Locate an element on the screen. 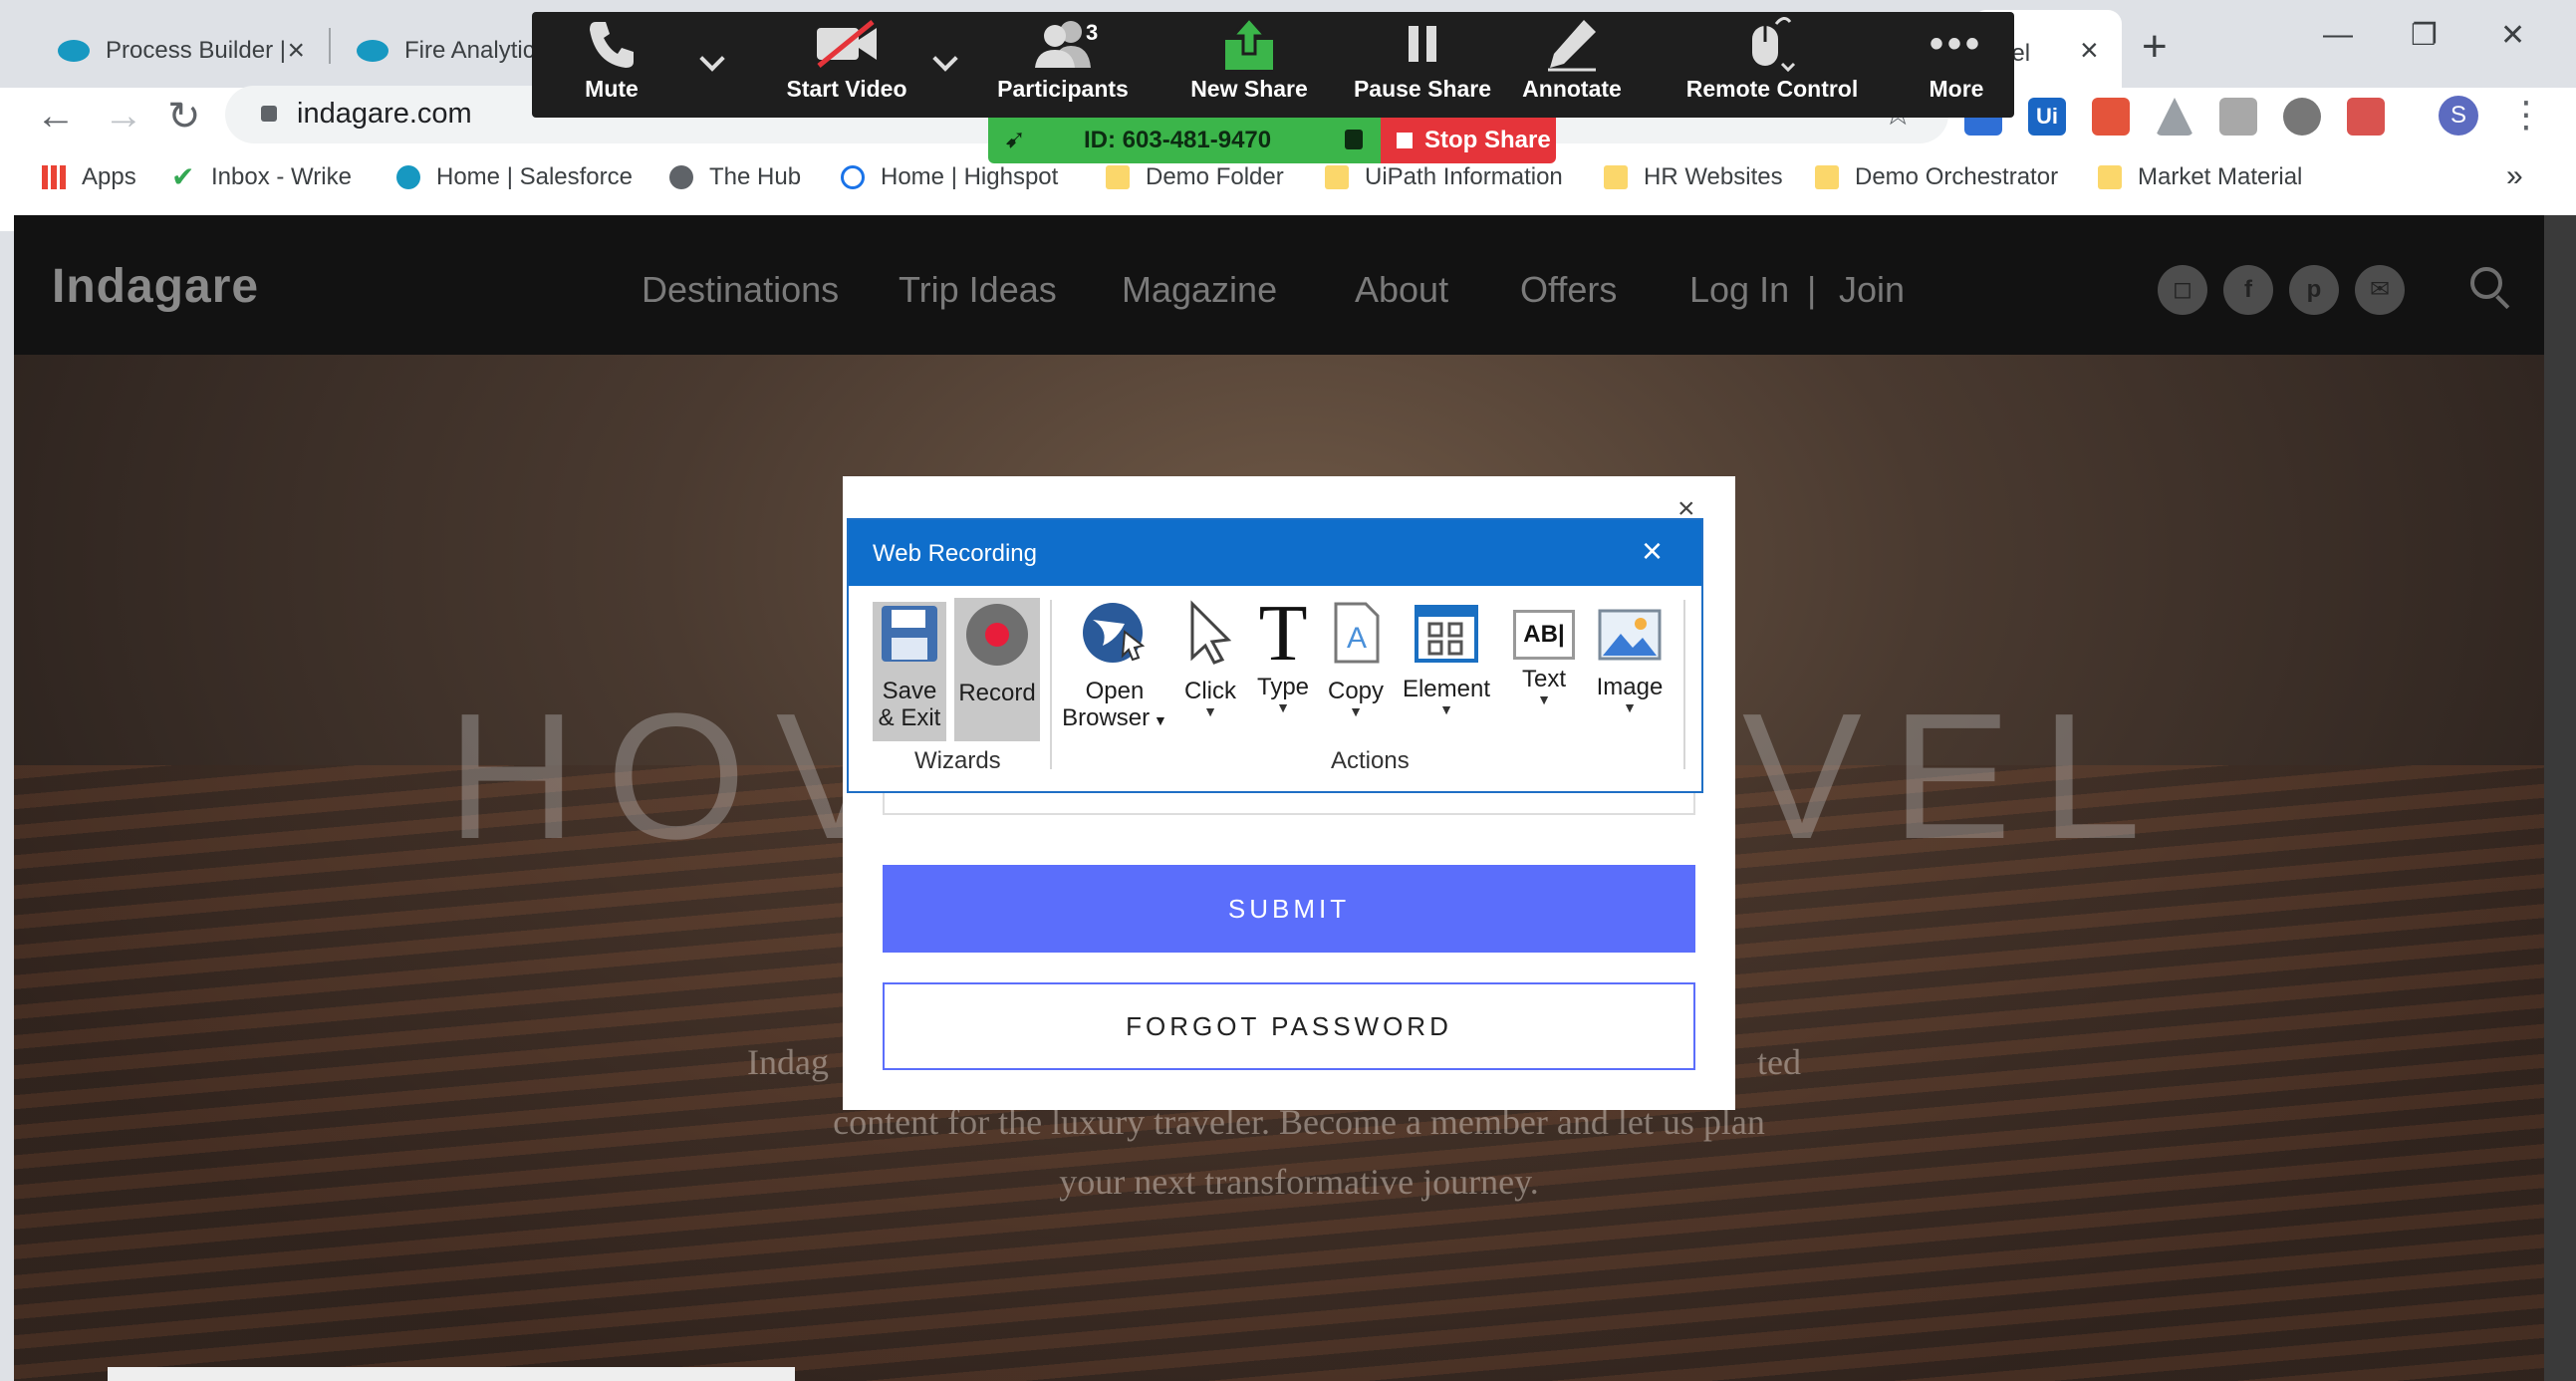 This screenshot has height=1381, width=2576. page-scrollbar is located at coordinates (2560, 798).